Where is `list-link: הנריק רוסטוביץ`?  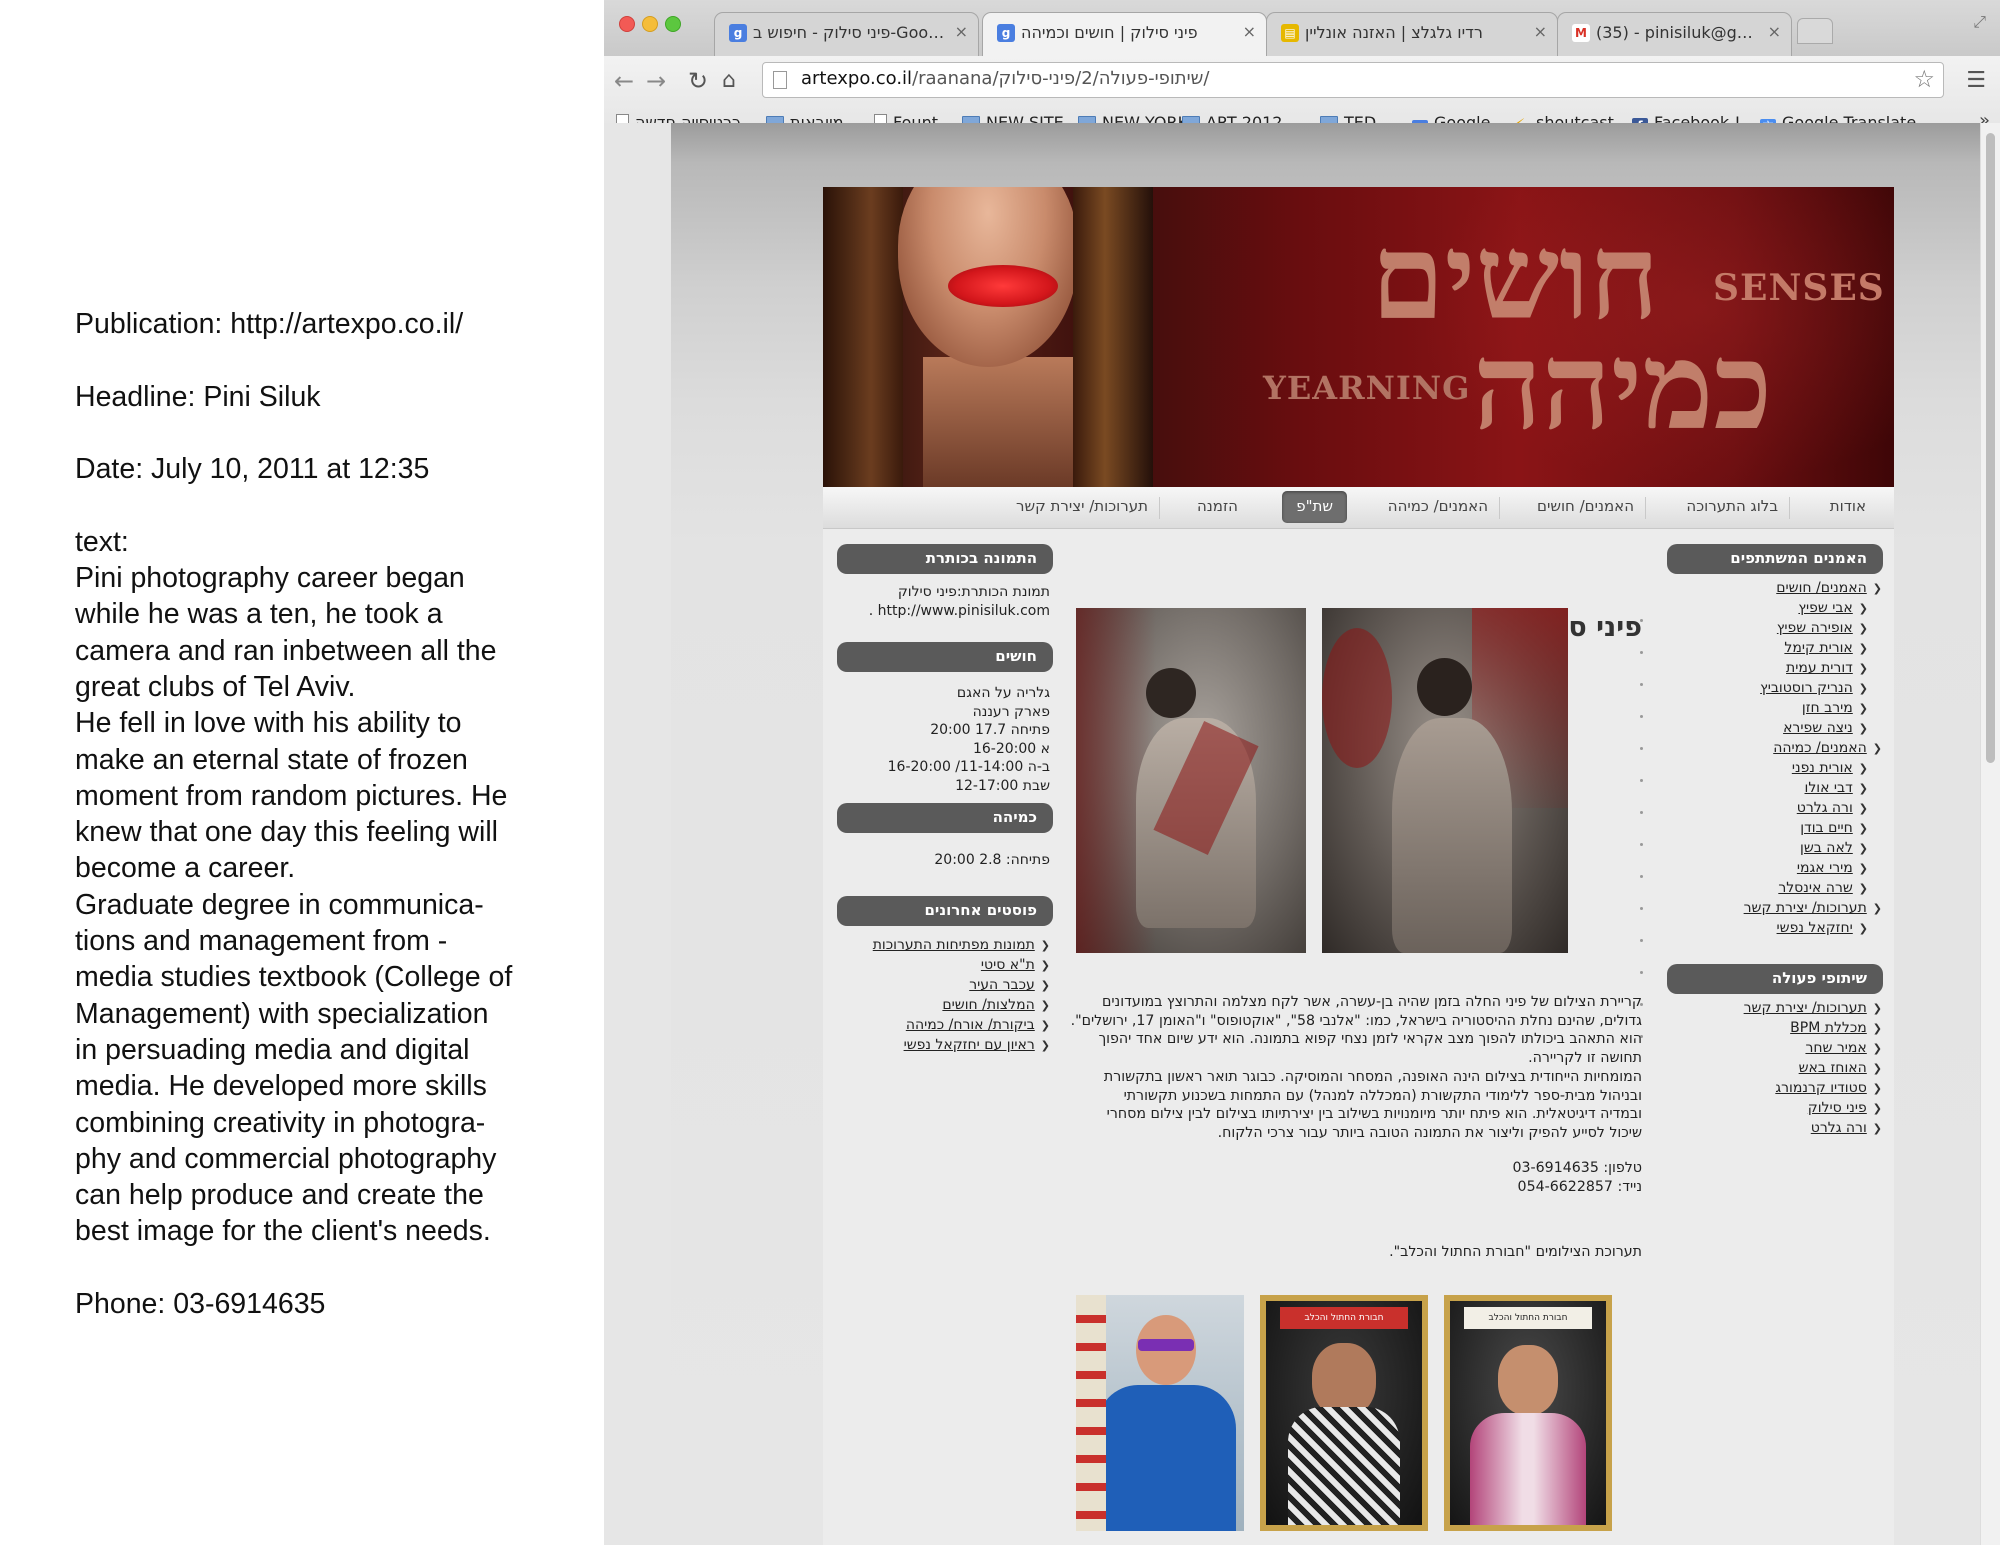 list-link: הנריק רוסטוביץ is located at coordinates (1806, 688).